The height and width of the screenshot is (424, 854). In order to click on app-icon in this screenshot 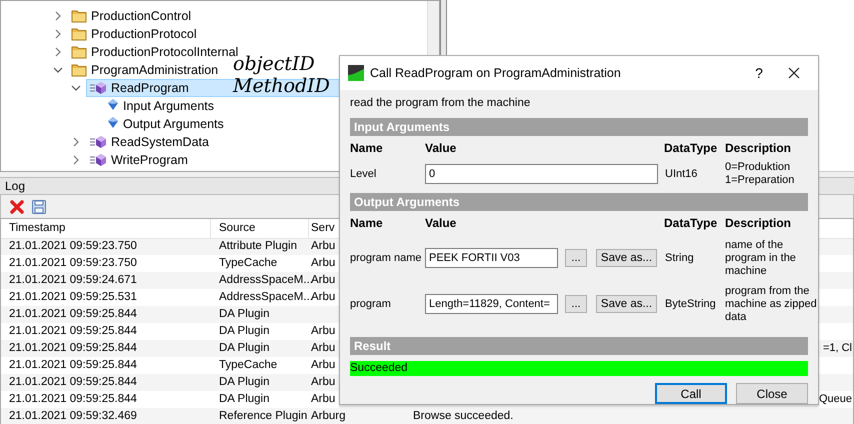, I will do `click(356, 73)`.